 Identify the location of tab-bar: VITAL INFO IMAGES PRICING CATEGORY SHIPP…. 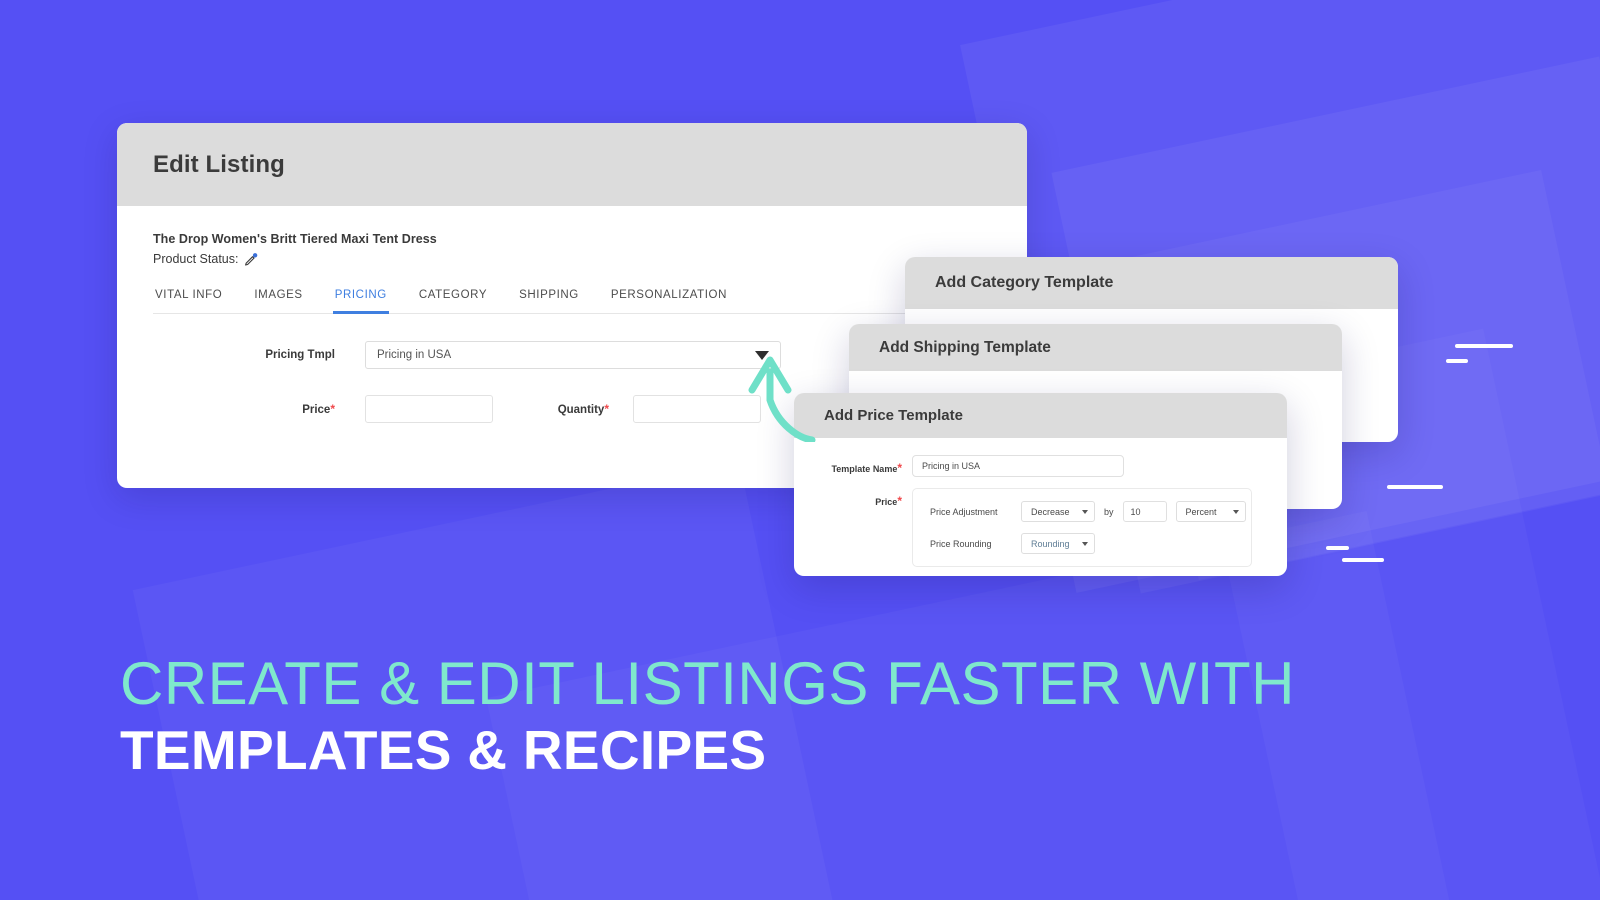
(590, 301).